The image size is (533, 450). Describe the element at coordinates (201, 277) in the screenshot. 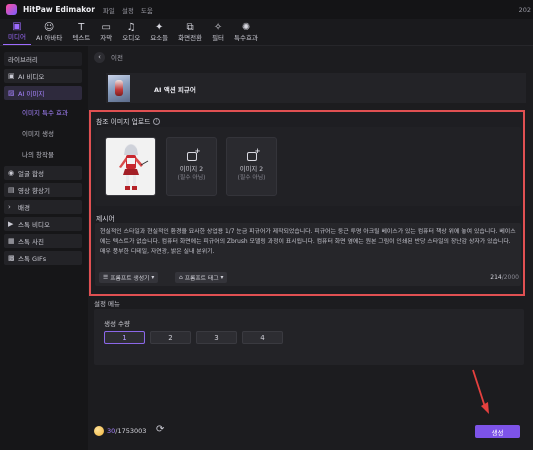

I see `prompt-tags-button: ⌂ 프롬프트 태그 ▾` at that location.